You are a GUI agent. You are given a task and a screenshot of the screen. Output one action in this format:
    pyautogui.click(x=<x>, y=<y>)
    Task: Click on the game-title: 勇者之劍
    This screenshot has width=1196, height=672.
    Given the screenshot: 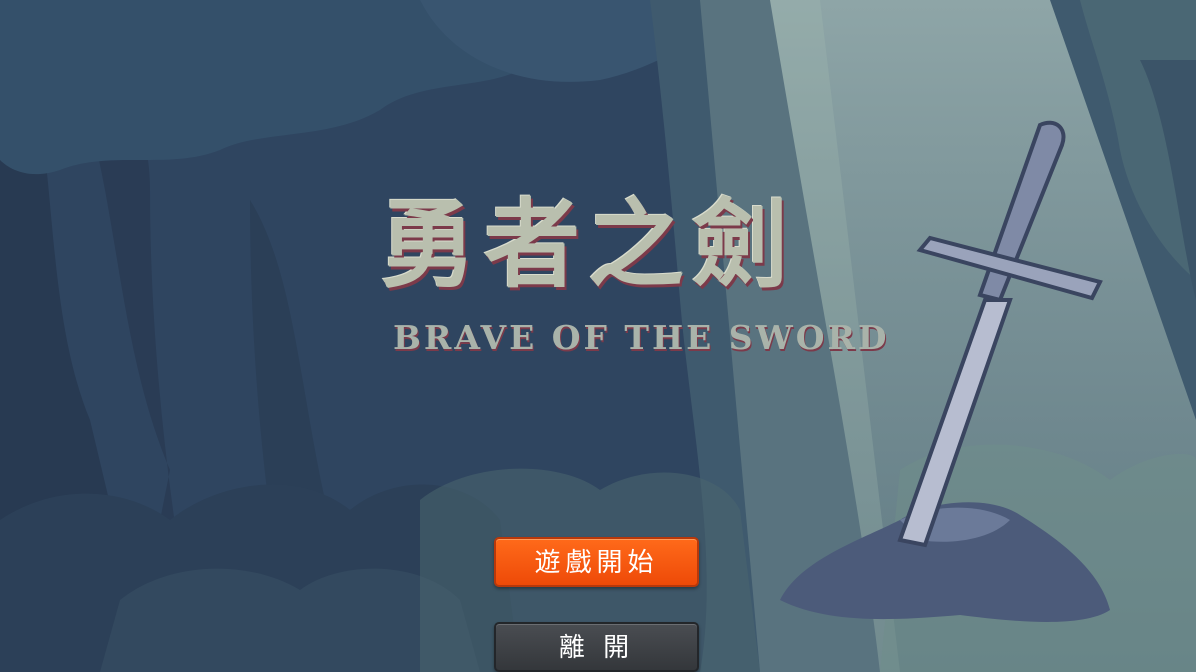 What is the action you would take?
    pyautogui.click(x=588, y=245)
    